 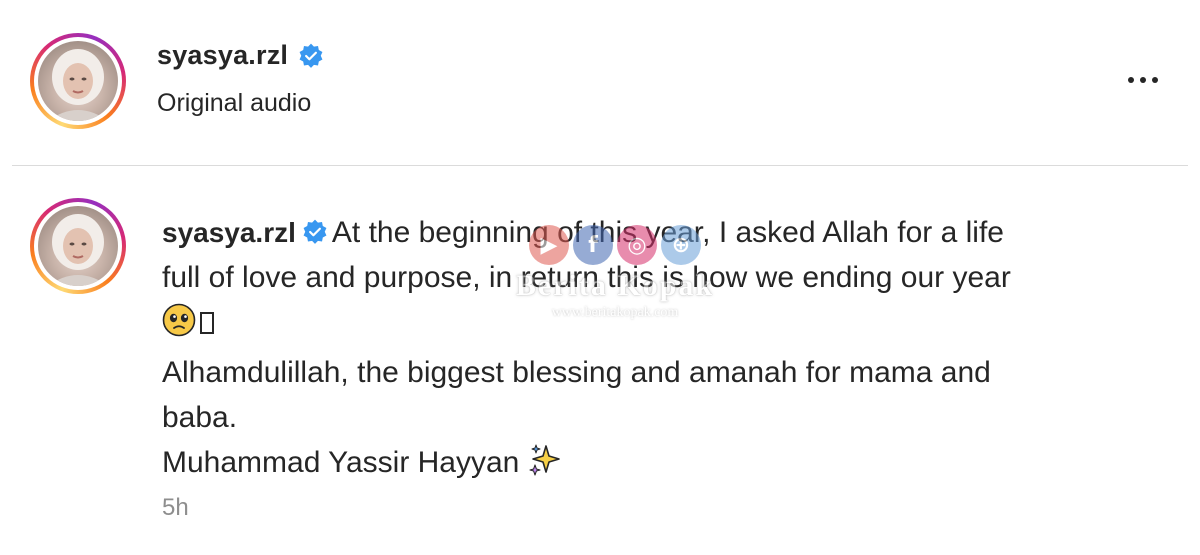 What do you see at coordinates (175, 508) in the screenshot?
I see `post-timestamp: 5h` at bounding box center [175, 508].